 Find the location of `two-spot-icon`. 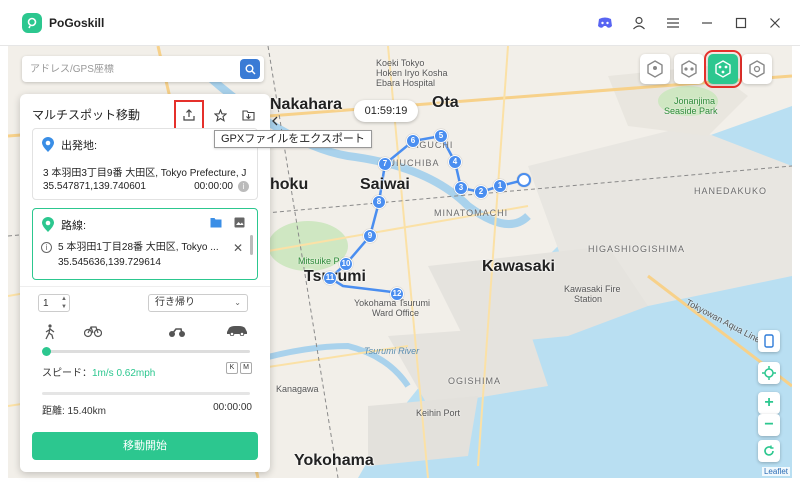

two-spot-icon is located at coordinates (689, 69).